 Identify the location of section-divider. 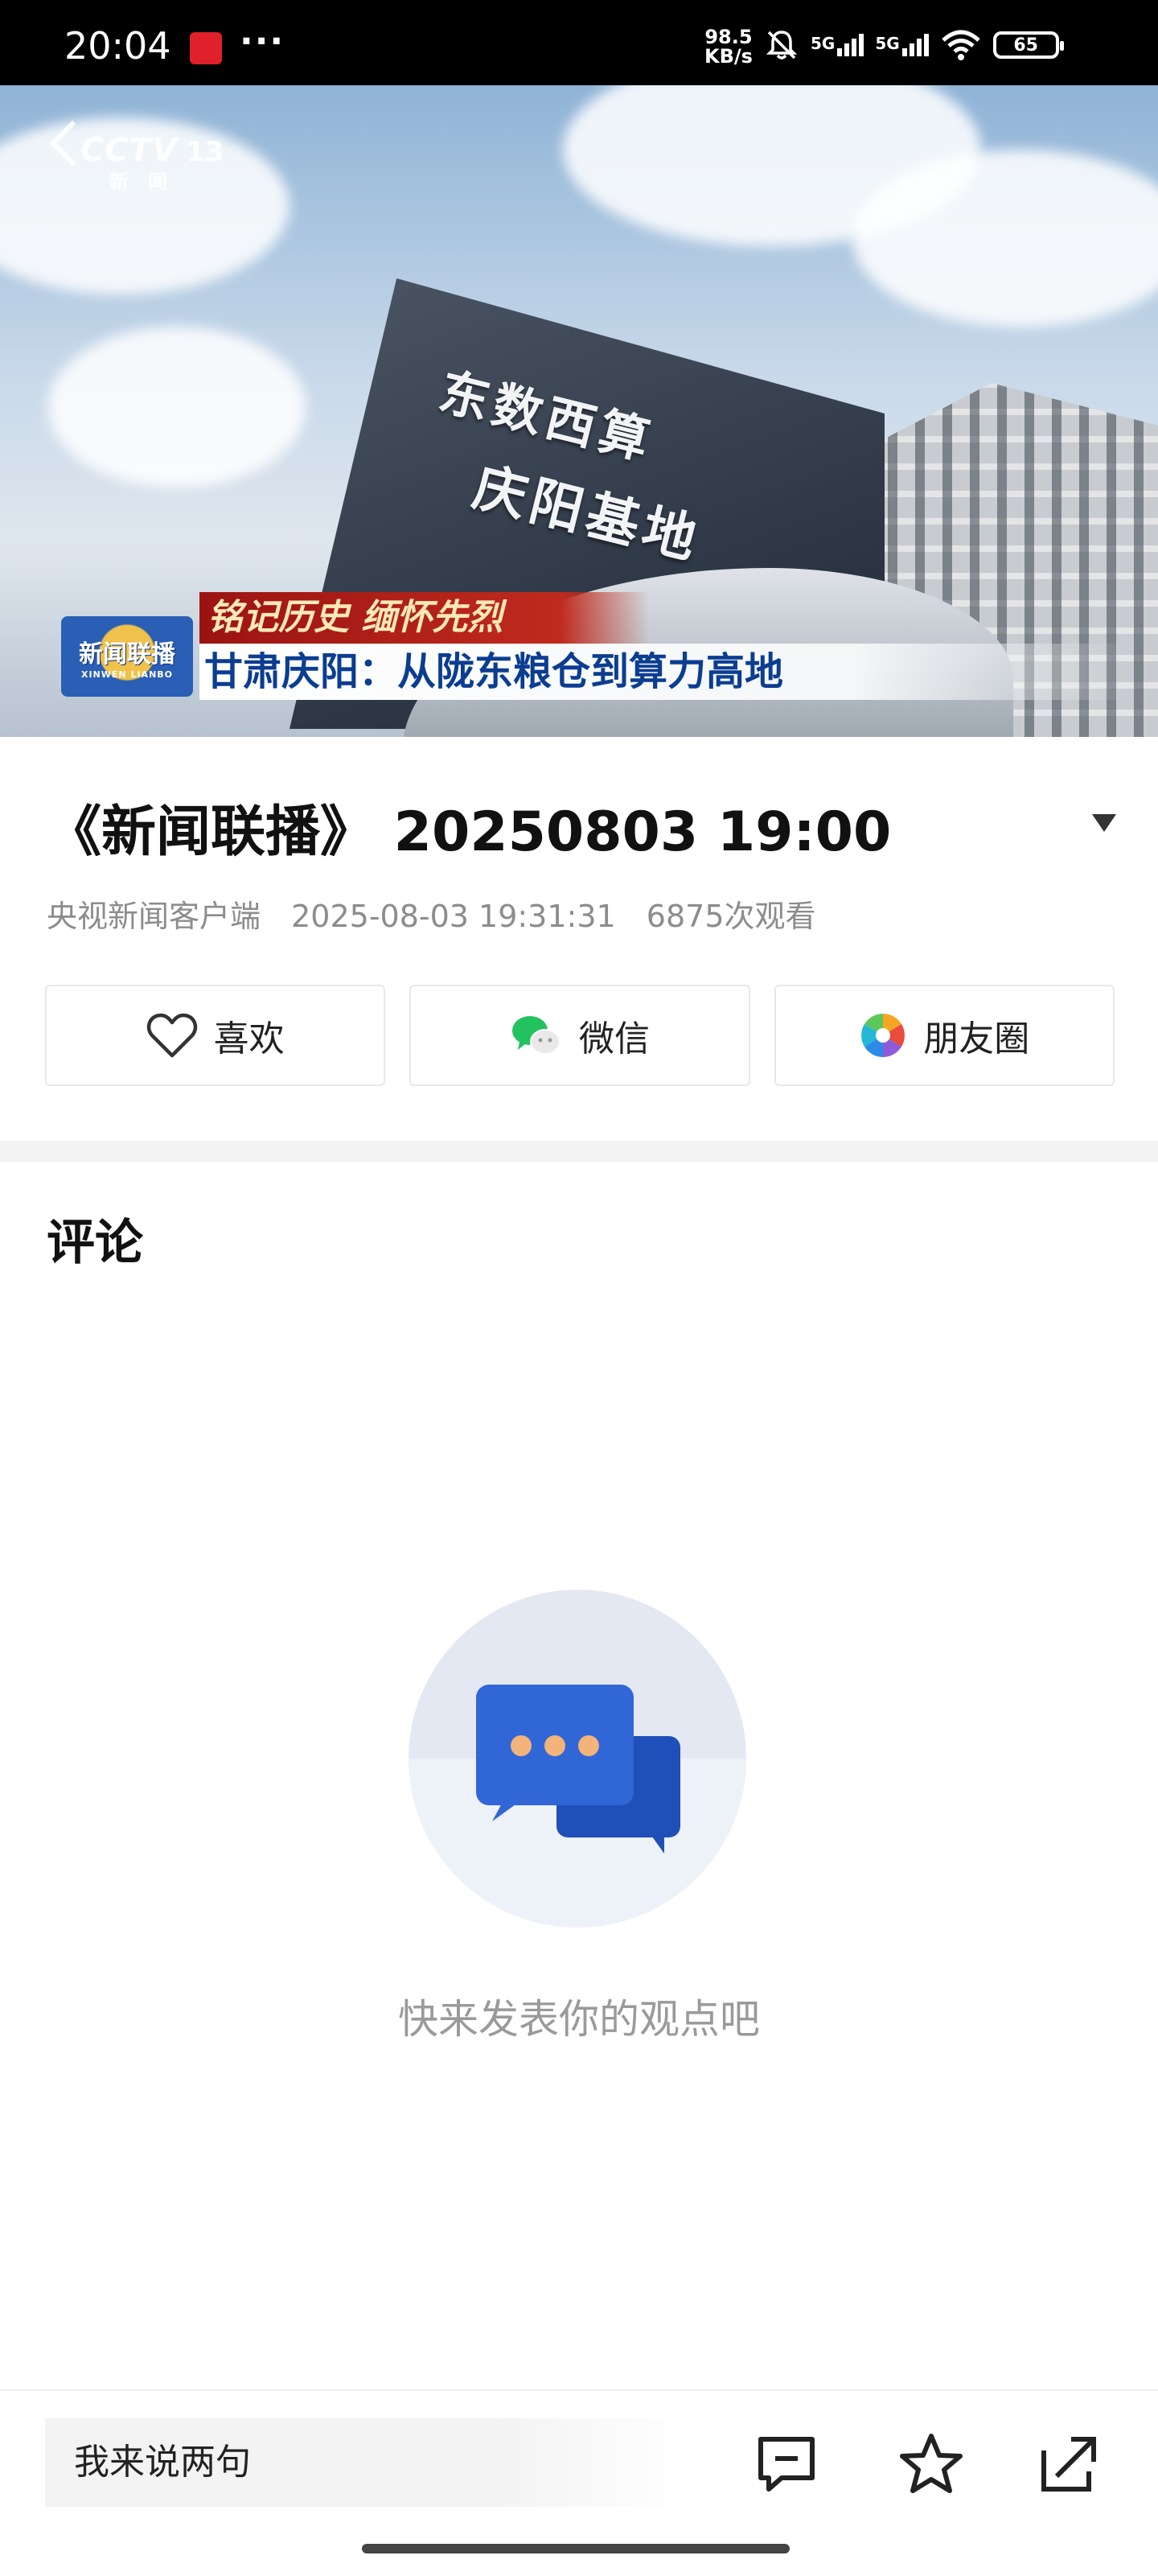
(579, 1151).